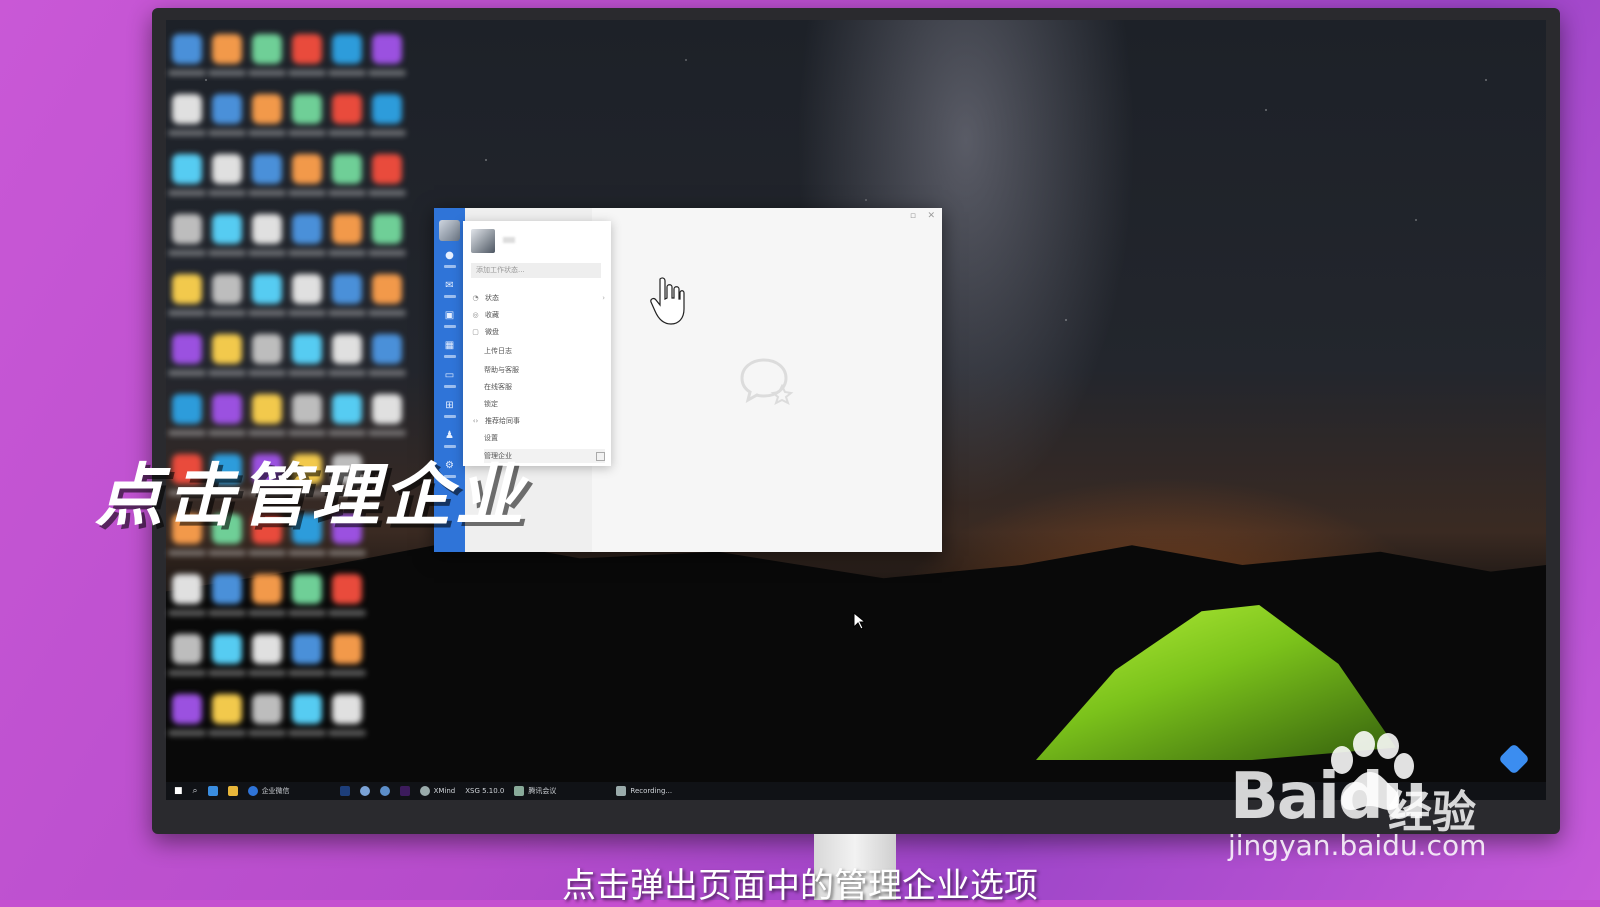 This screenshot has height=907, width=1600. What do you see at coordinates (544, 404) in the screenshot?
I see `menu-item-lock: 锁定` at bounding box center [544, 404].